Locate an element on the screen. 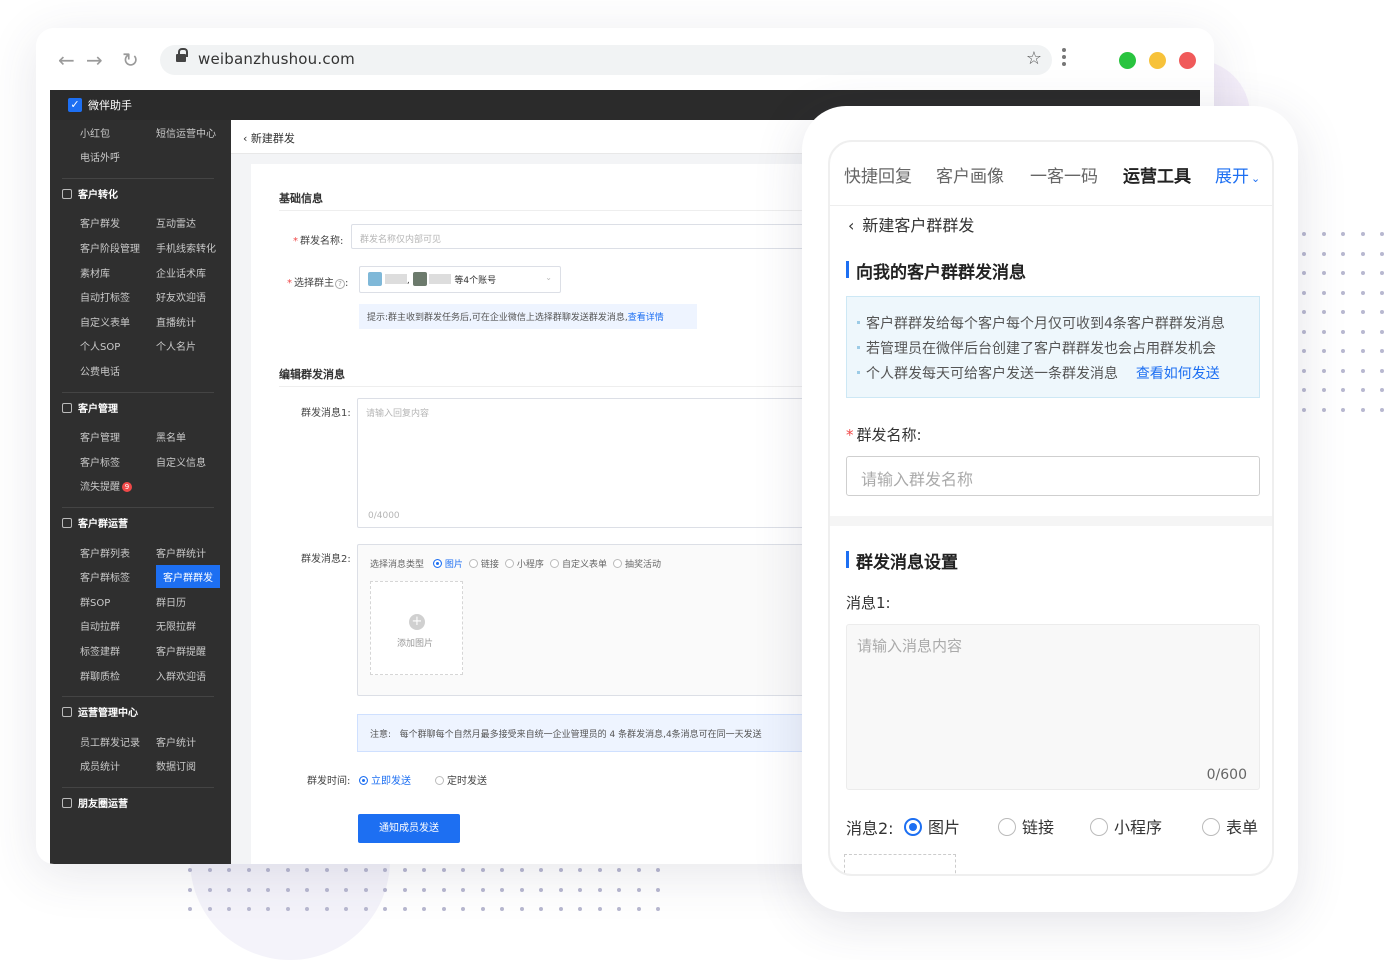  sidebar-item: 群聊质检 is located at coordinates (100, 675).